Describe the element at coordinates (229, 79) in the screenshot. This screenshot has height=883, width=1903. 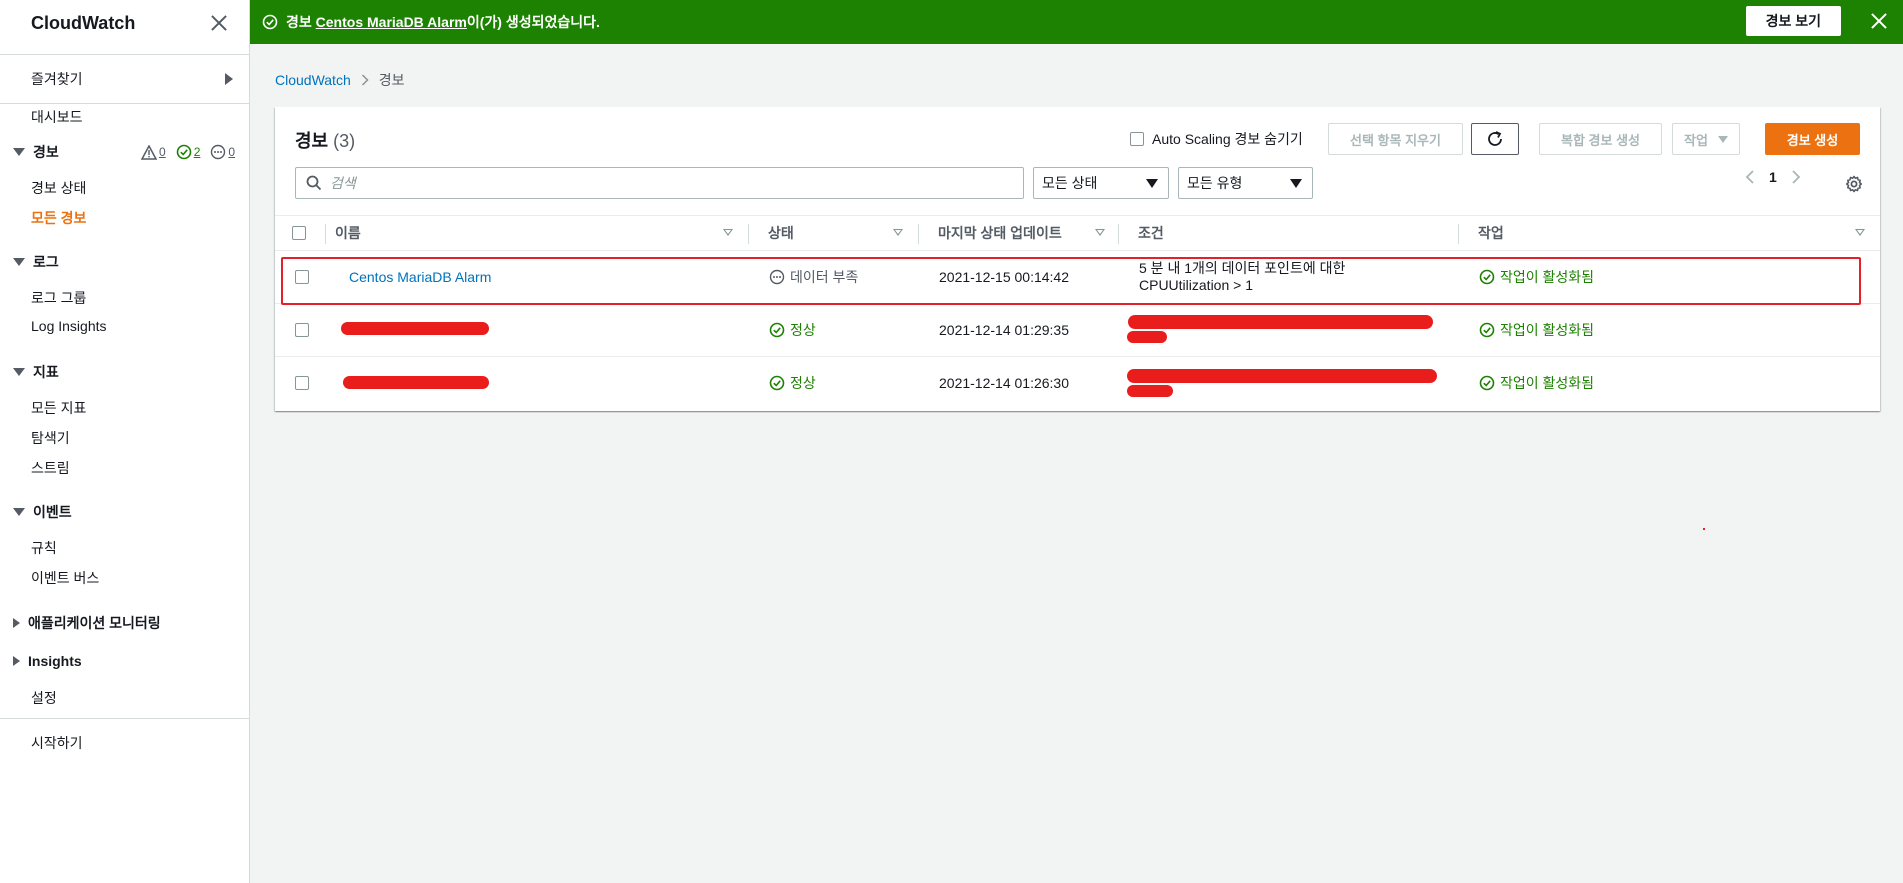
I see `caret-right-icon` at that location.